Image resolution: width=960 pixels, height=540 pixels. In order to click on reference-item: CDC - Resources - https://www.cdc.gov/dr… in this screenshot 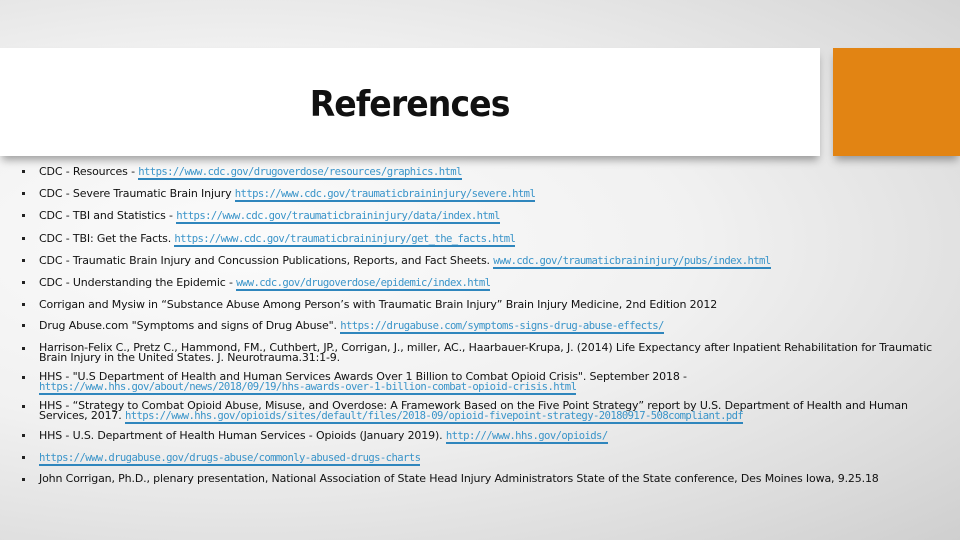, I will do `click(482, 172)`.